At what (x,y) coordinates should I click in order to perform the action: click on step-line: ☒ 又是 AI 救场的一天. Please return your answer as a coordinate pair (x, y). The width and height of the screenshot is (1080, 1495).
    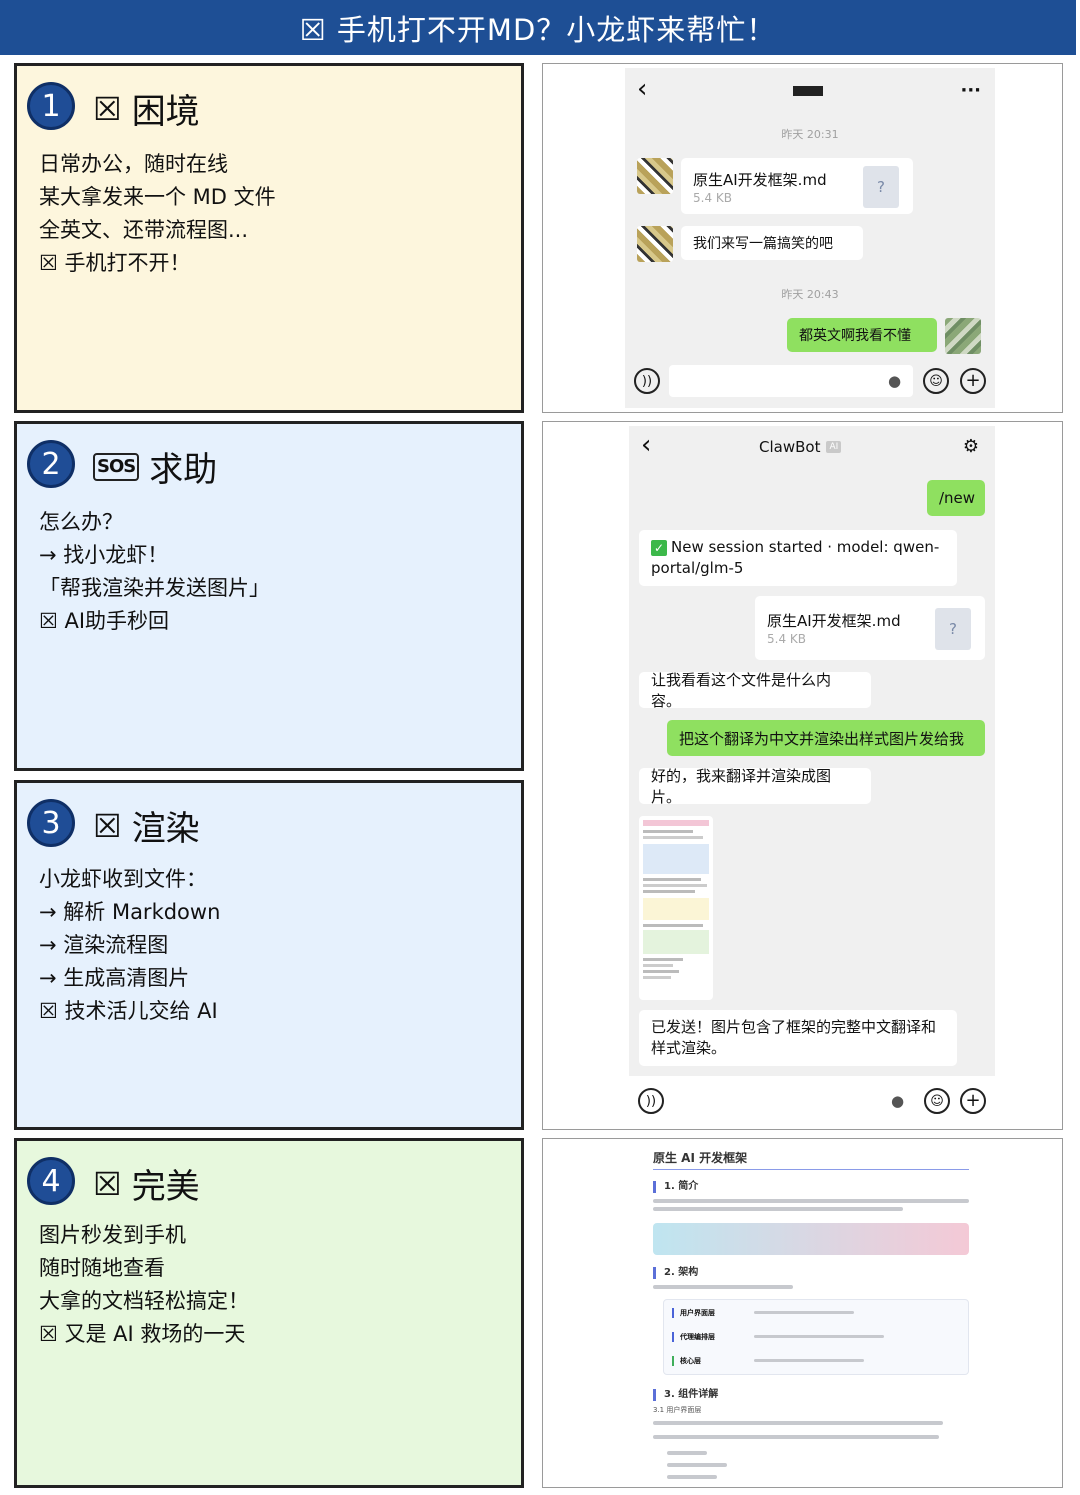
    Looking at the image, I should click on (142, 1334).